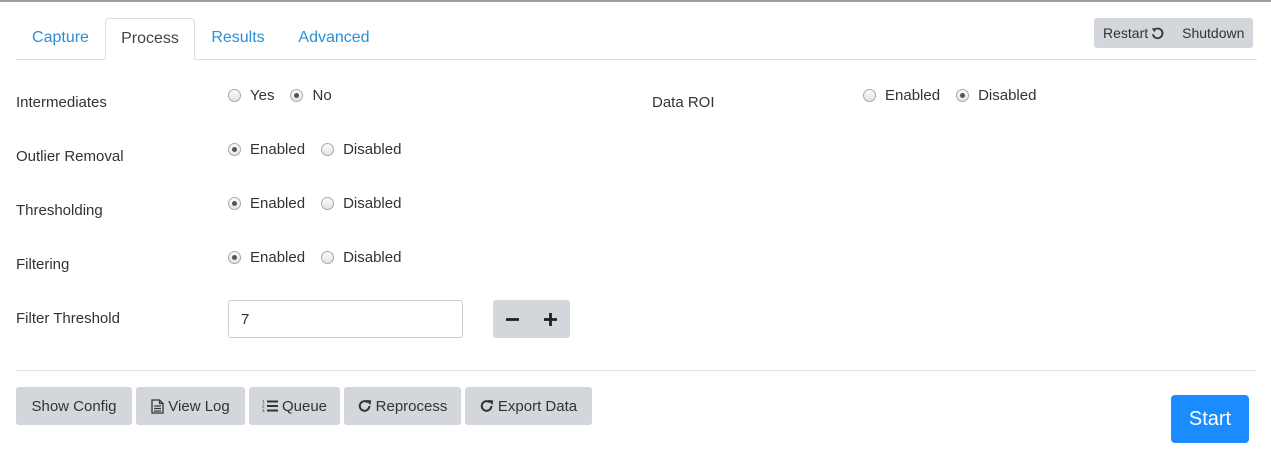 Image resolution: width=1271 pixels, height=461 pixels. I want to click on view-log-button: View Log, so click(190, 406).